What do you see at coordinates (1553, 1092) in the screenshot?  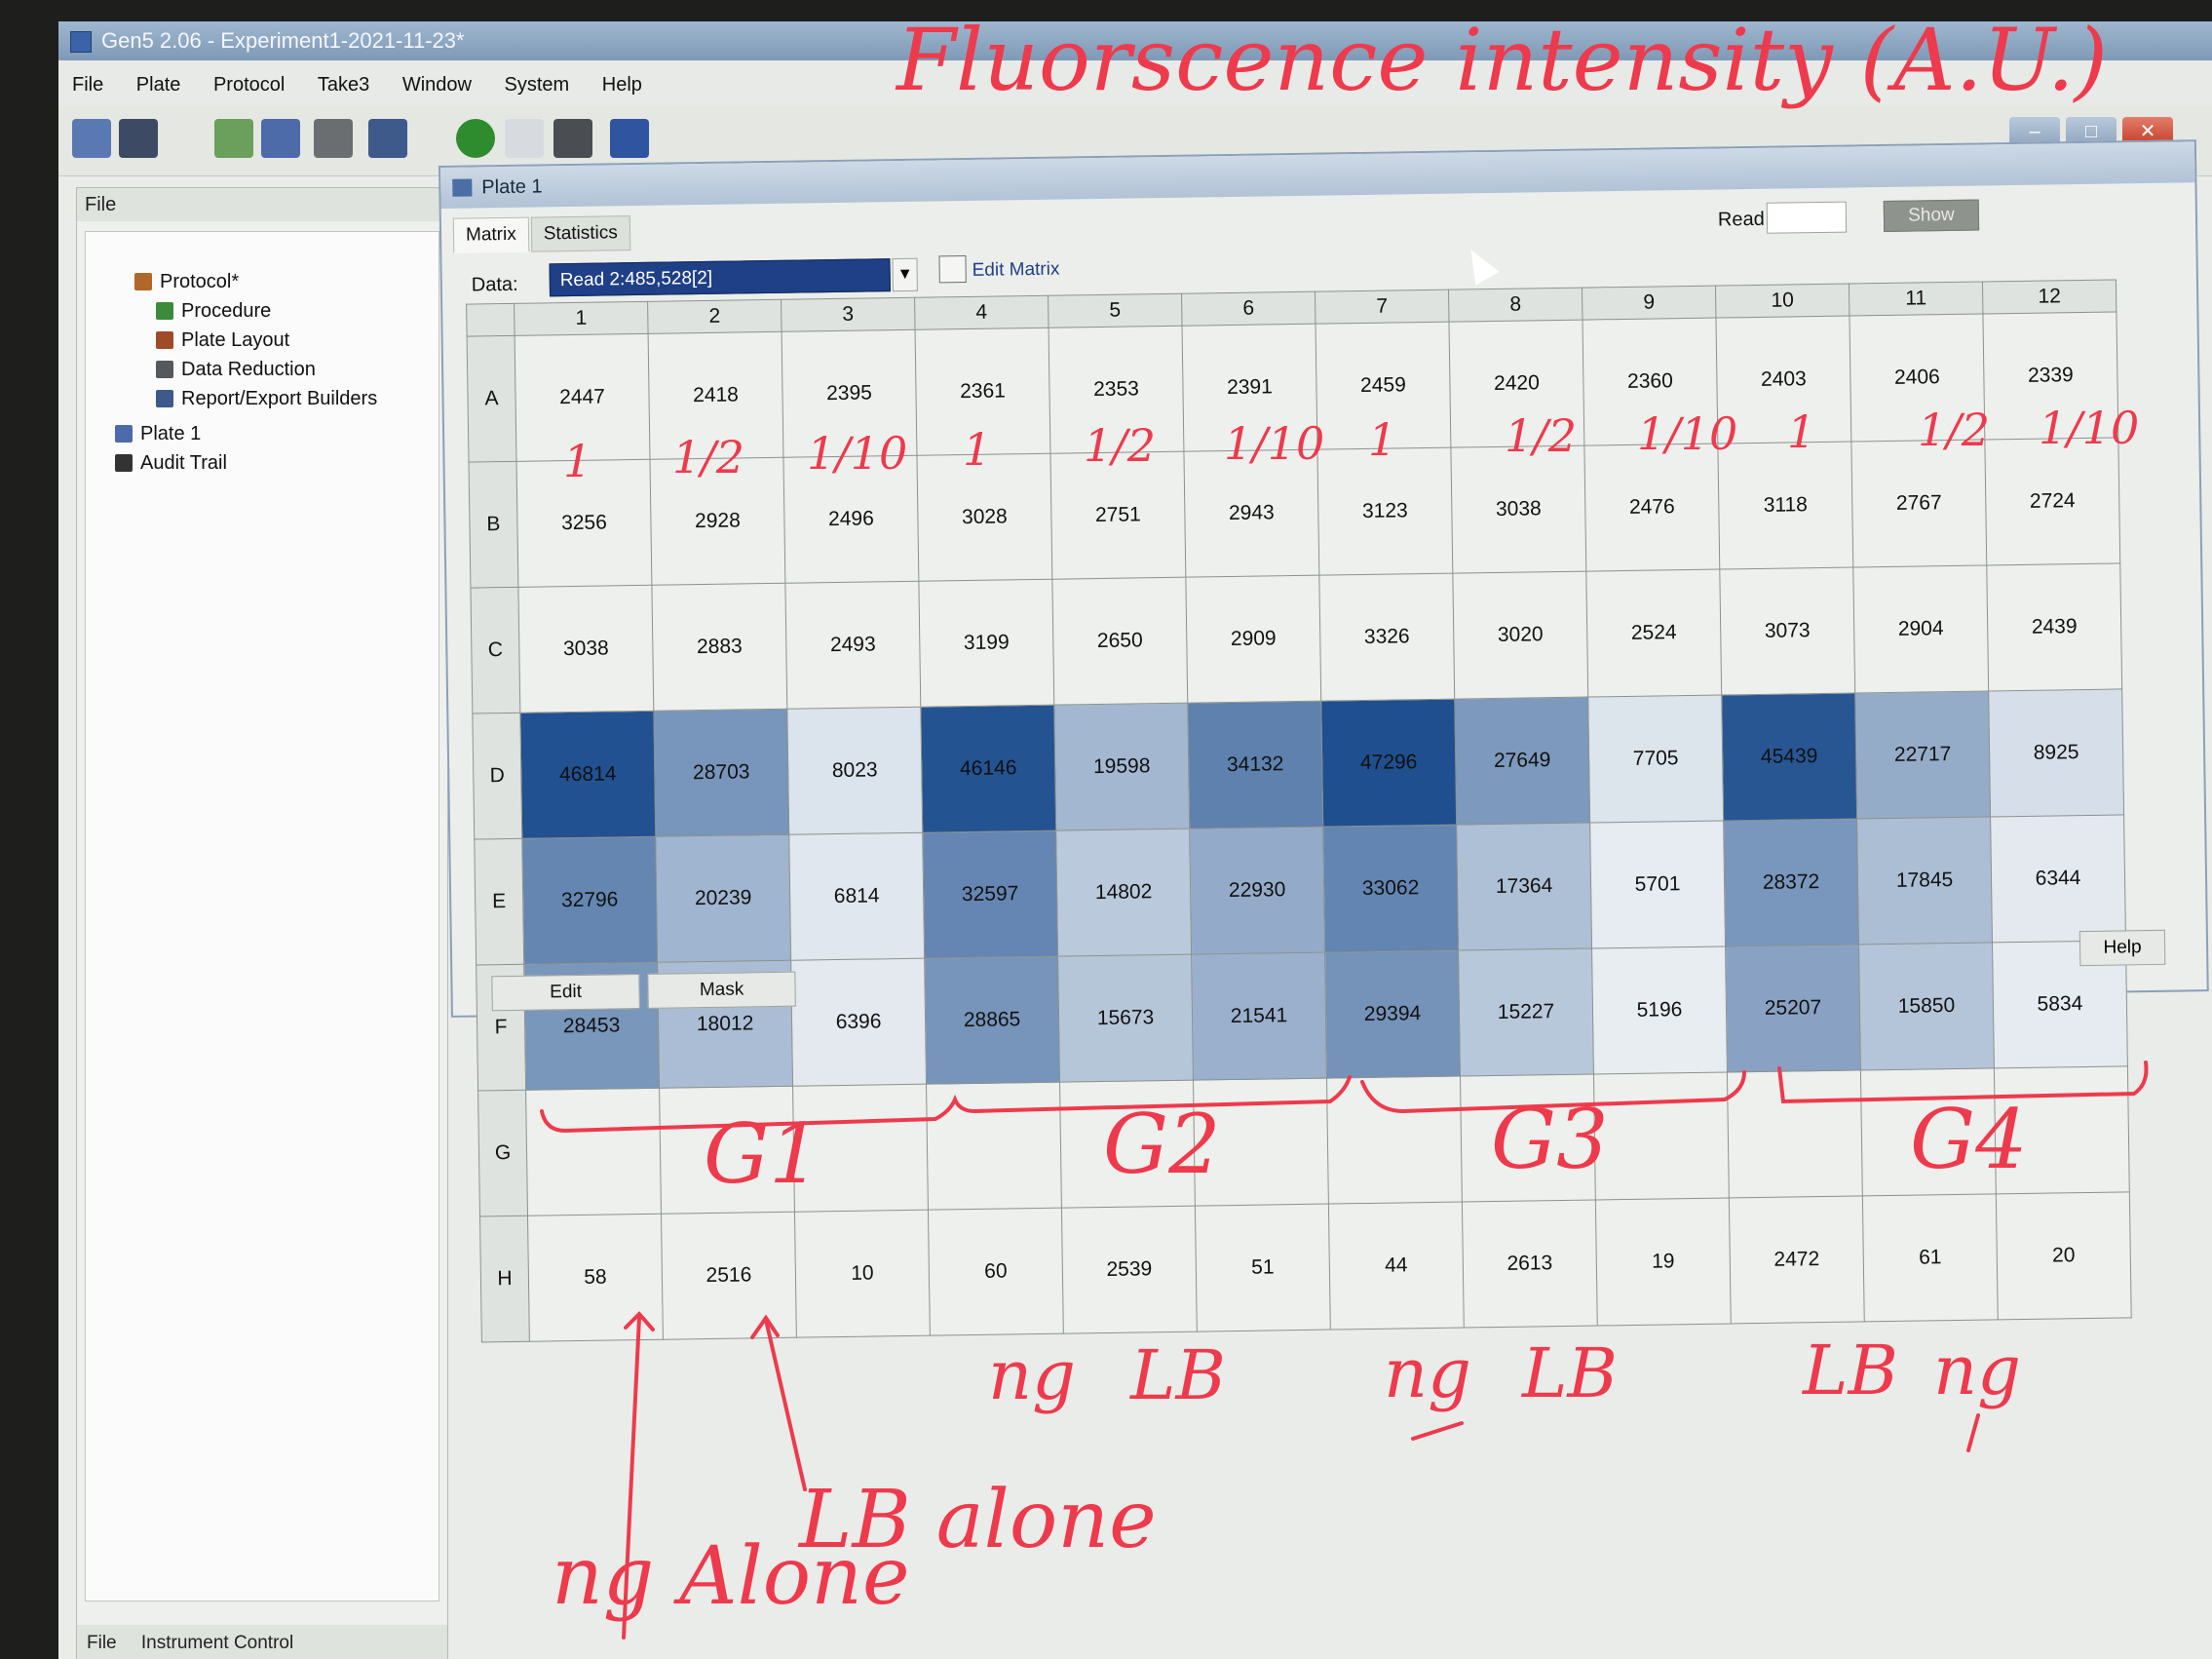 I see `bracket-g3` at bounding box center [1553, 1092].